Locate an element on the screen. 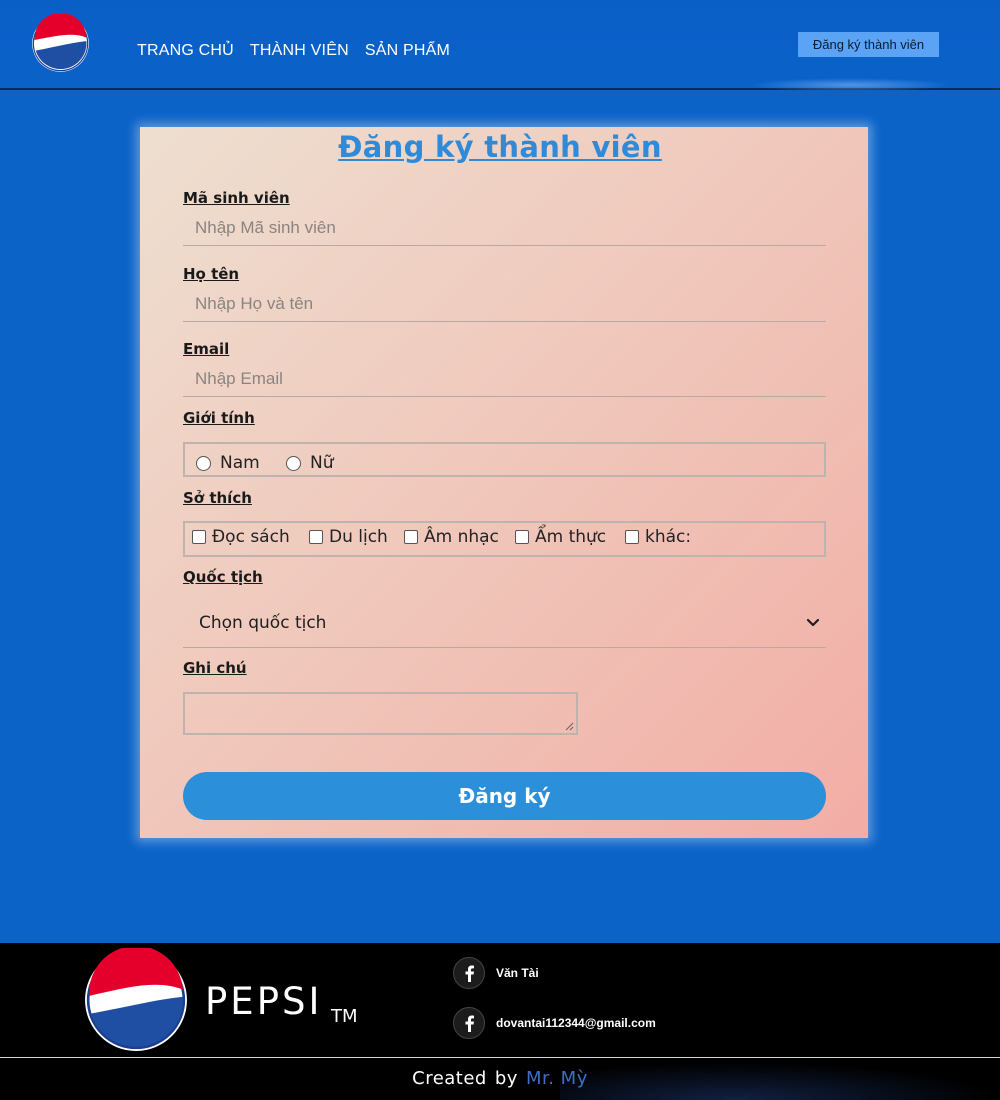 The height and width of the screenshot is (1100, 1000). checkbox-other is located at coordinates (632, 537).